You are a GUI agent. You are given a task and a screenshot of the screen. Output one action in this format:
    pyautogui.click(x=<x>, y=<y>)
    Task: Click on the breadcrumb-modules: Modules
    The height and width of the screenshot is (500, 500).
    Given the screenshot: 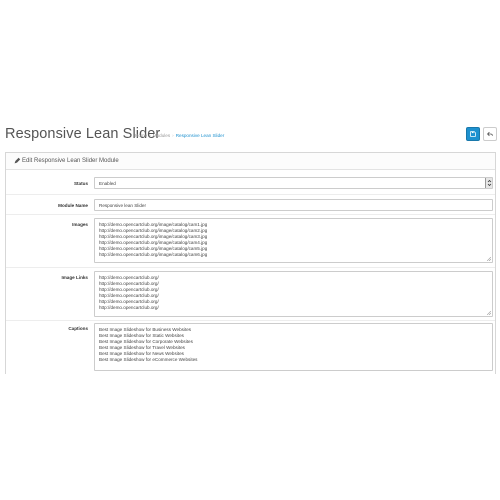 What is the action you would take?
    pyautogui.click(x=161, y=135)
    